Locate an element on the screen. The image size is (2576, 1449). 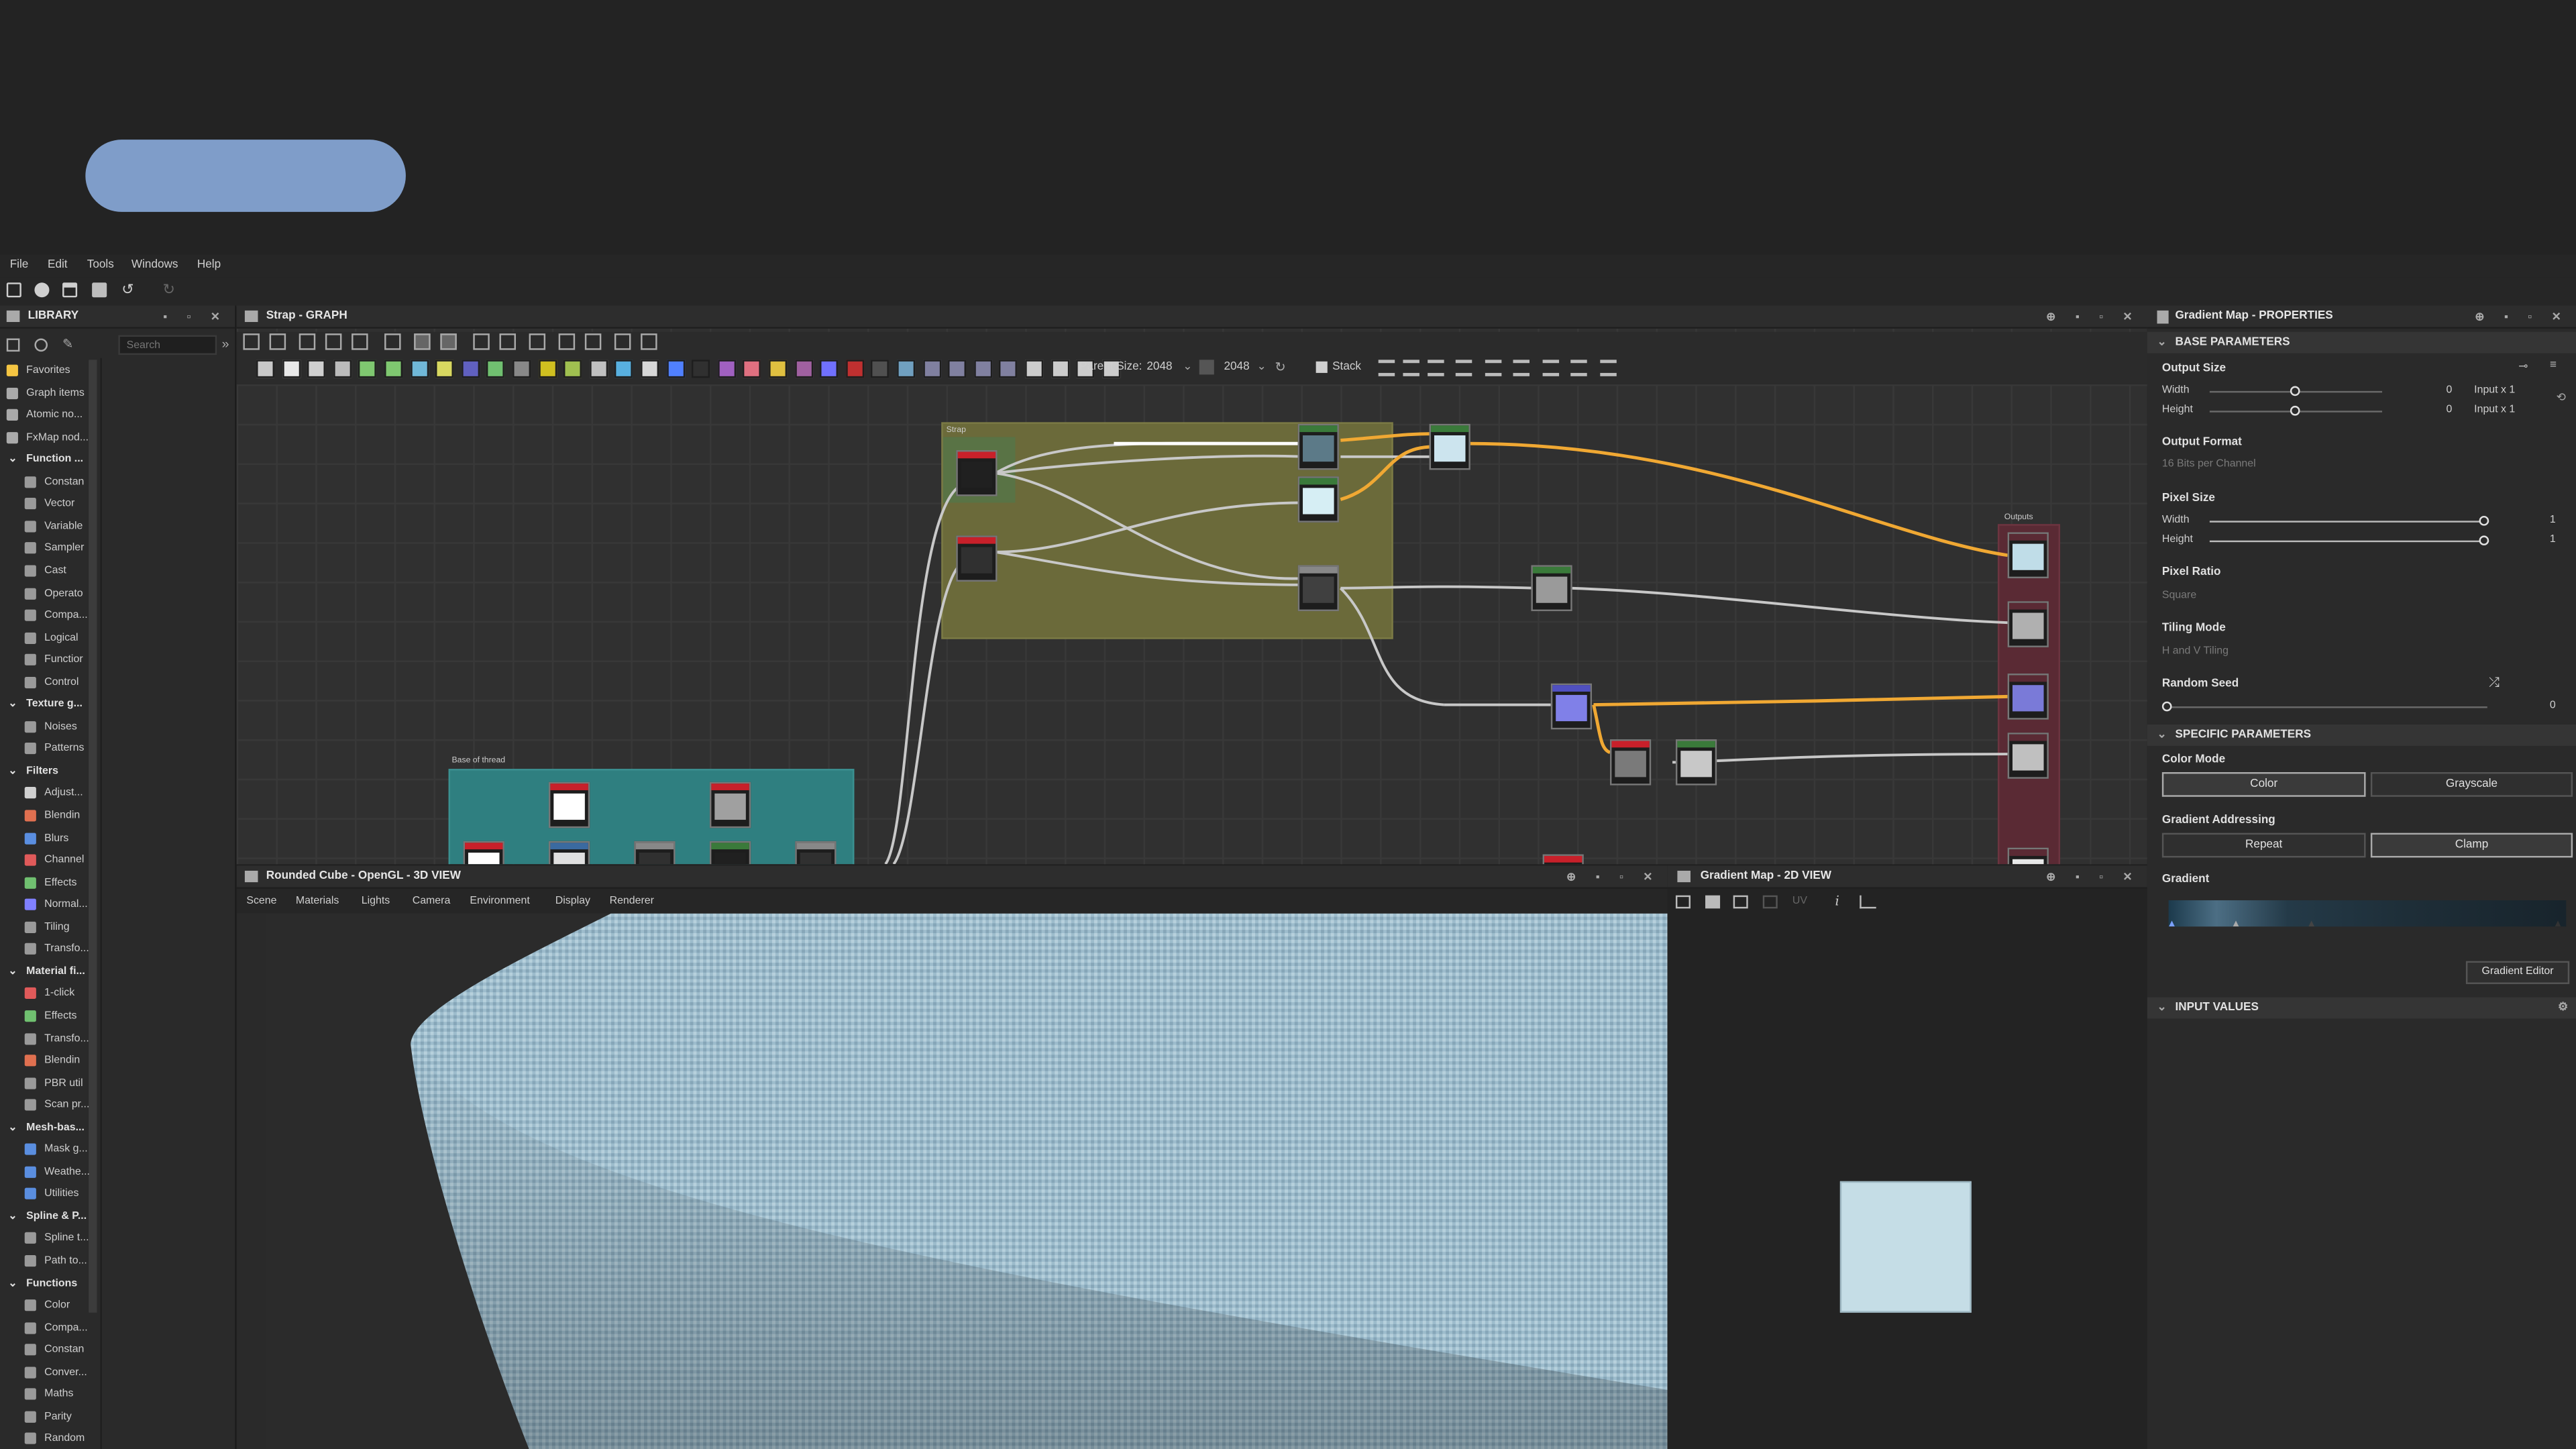
gradient-stop-2: ▲ is located at coordinates (2236, 925).